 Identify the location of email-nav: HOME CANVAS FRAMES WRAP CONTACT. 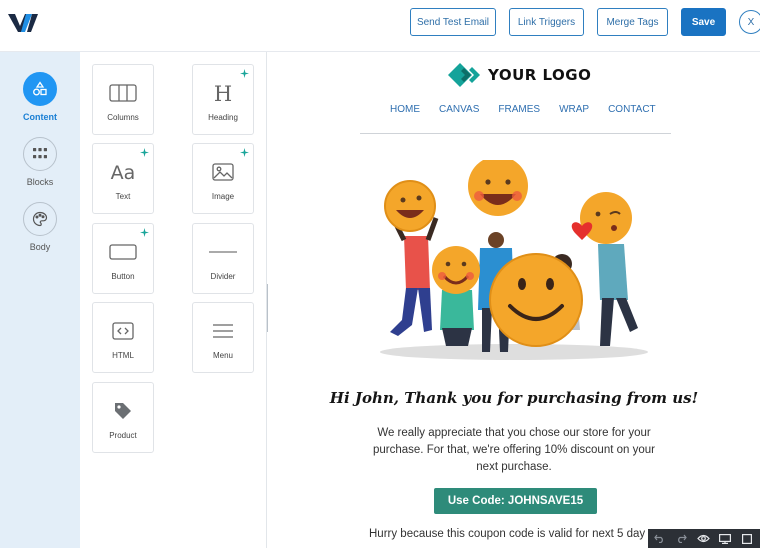
(532, 109).